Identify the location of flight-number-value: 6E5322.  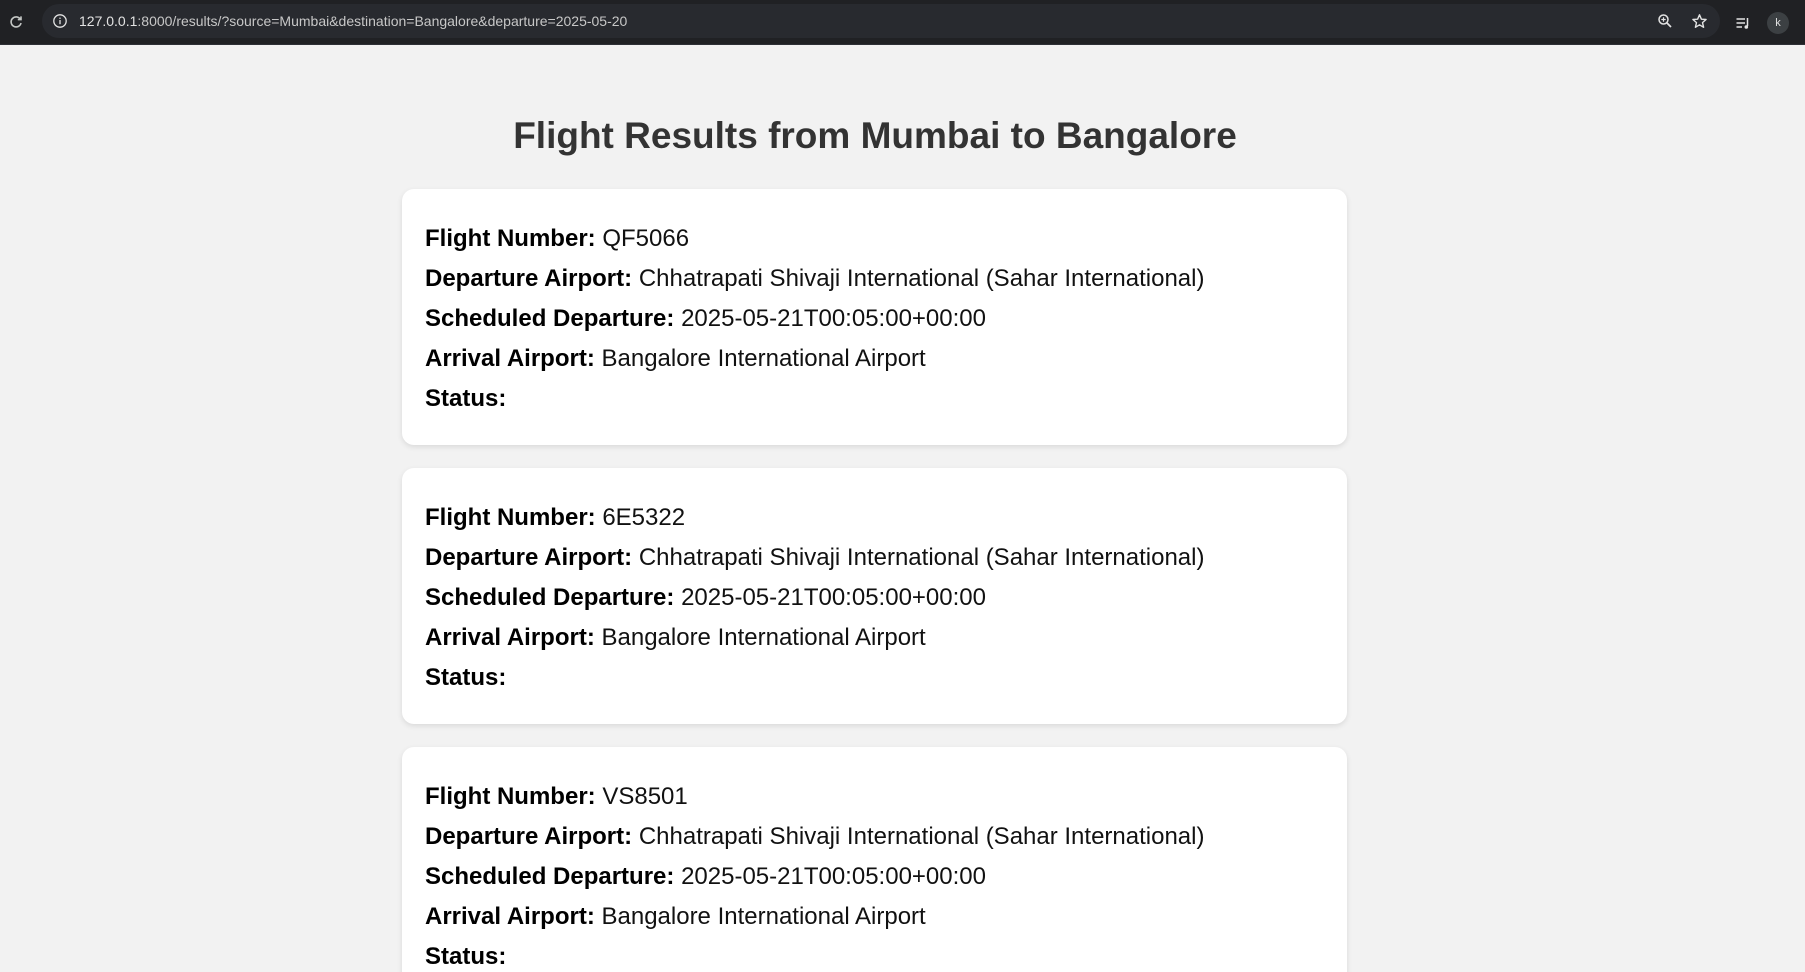
(644, 517).